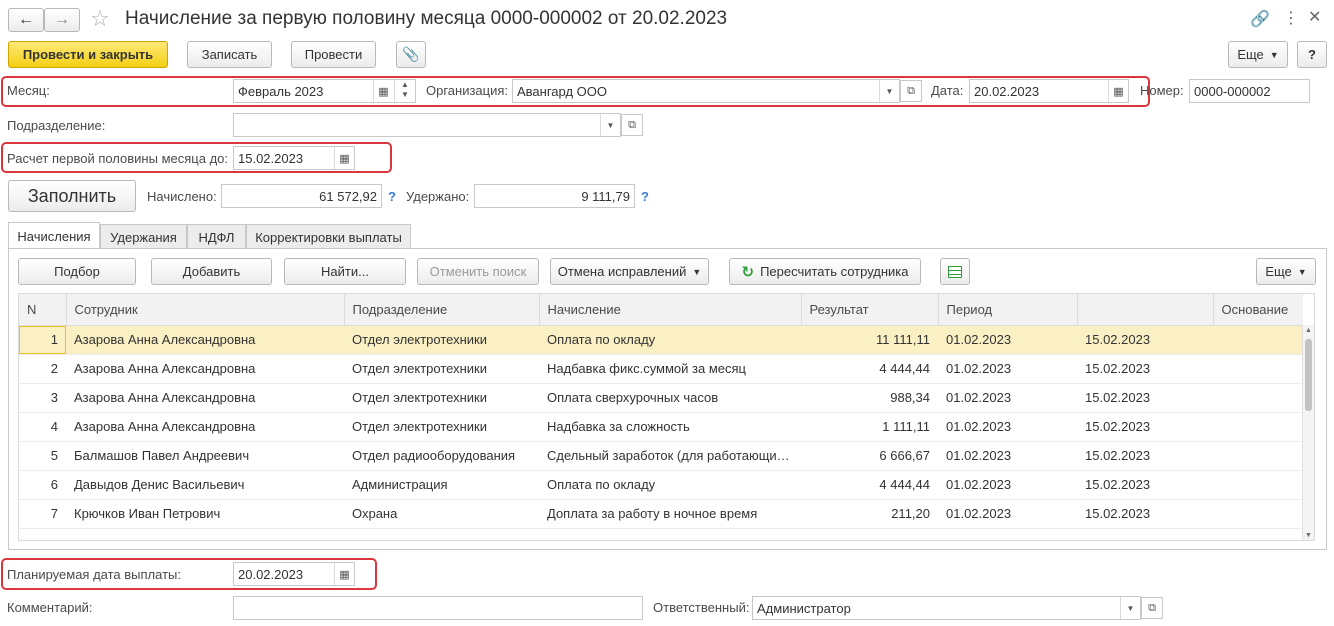  I want to click on add-button: Добавить, so click(211, 271).